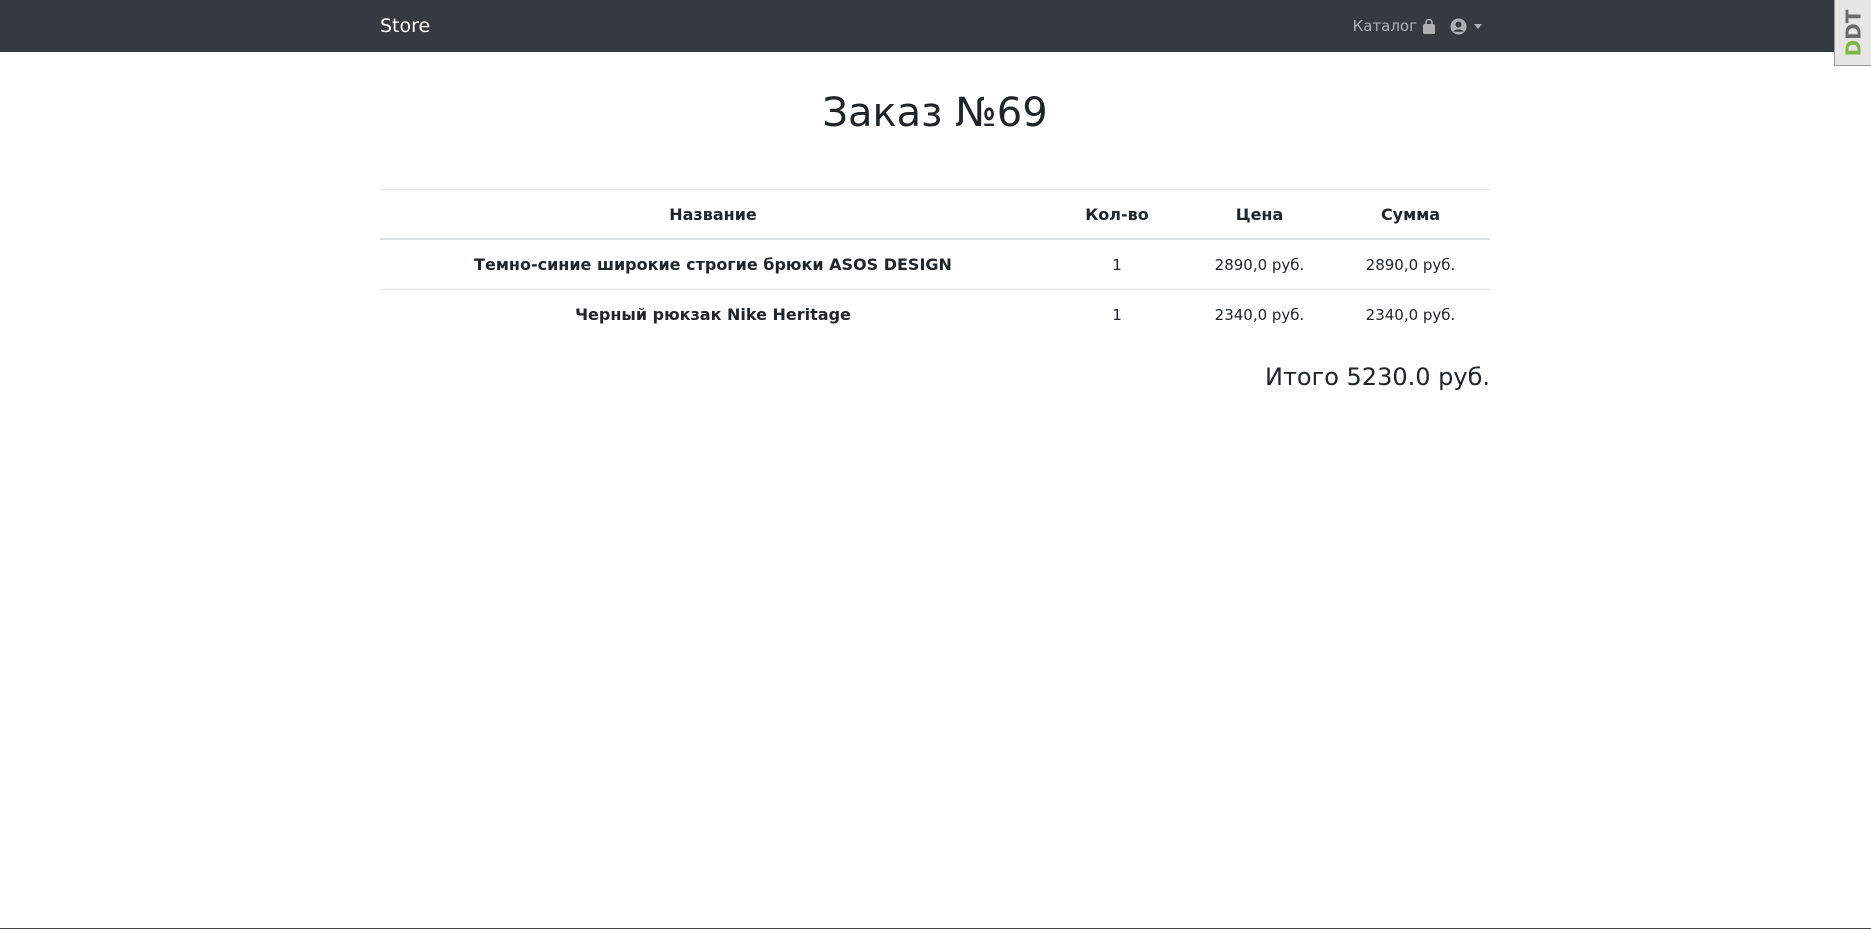 This screenshot has width=1871, height=929. Describe the element at coordinates (935, 113) in the screenshot. I see `page-title: Заказ №69` at that location.